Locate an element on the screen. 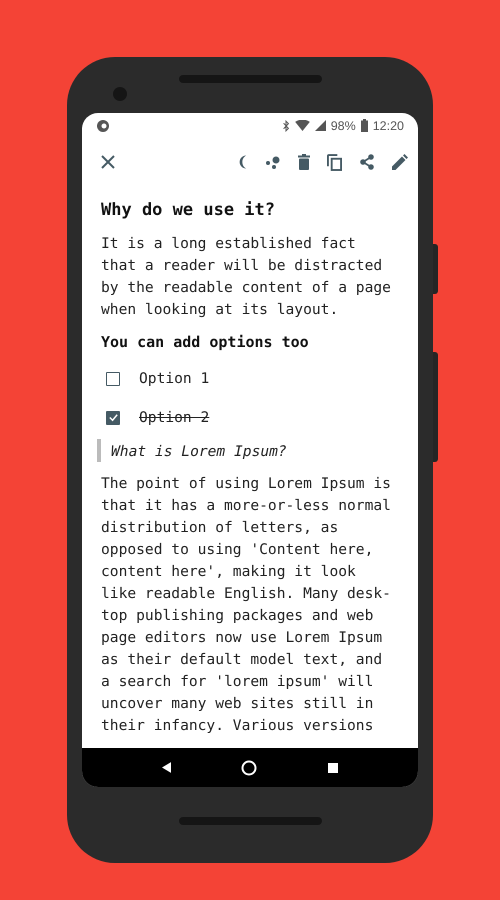 This screenshot has width=500, height=900. back-icon is located at coordinates (167, 767).